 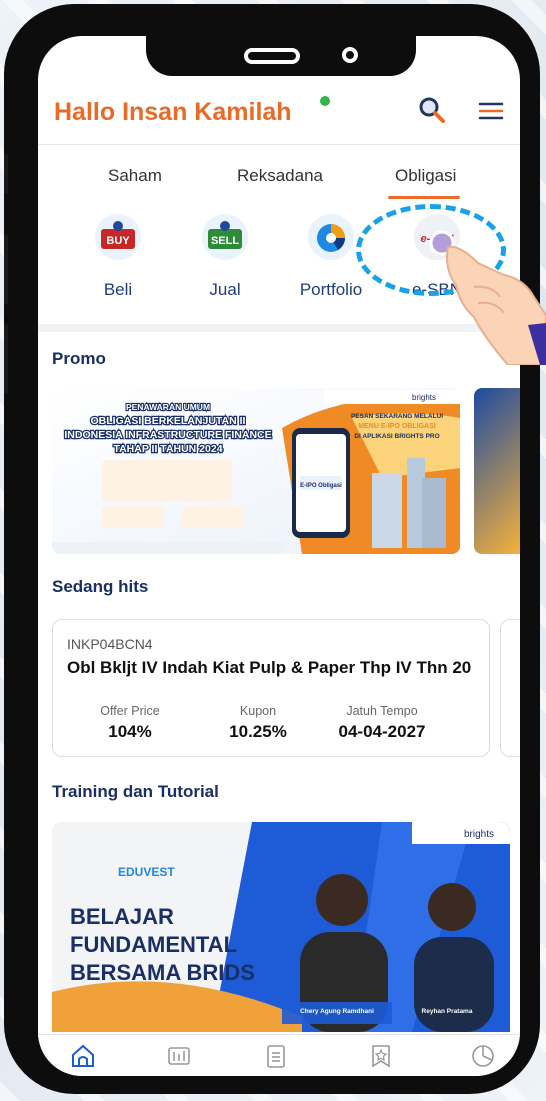 What do you see at coordinates (272, 56) in the screenshot?
I see `speaker` at bounding box center [272, 56].